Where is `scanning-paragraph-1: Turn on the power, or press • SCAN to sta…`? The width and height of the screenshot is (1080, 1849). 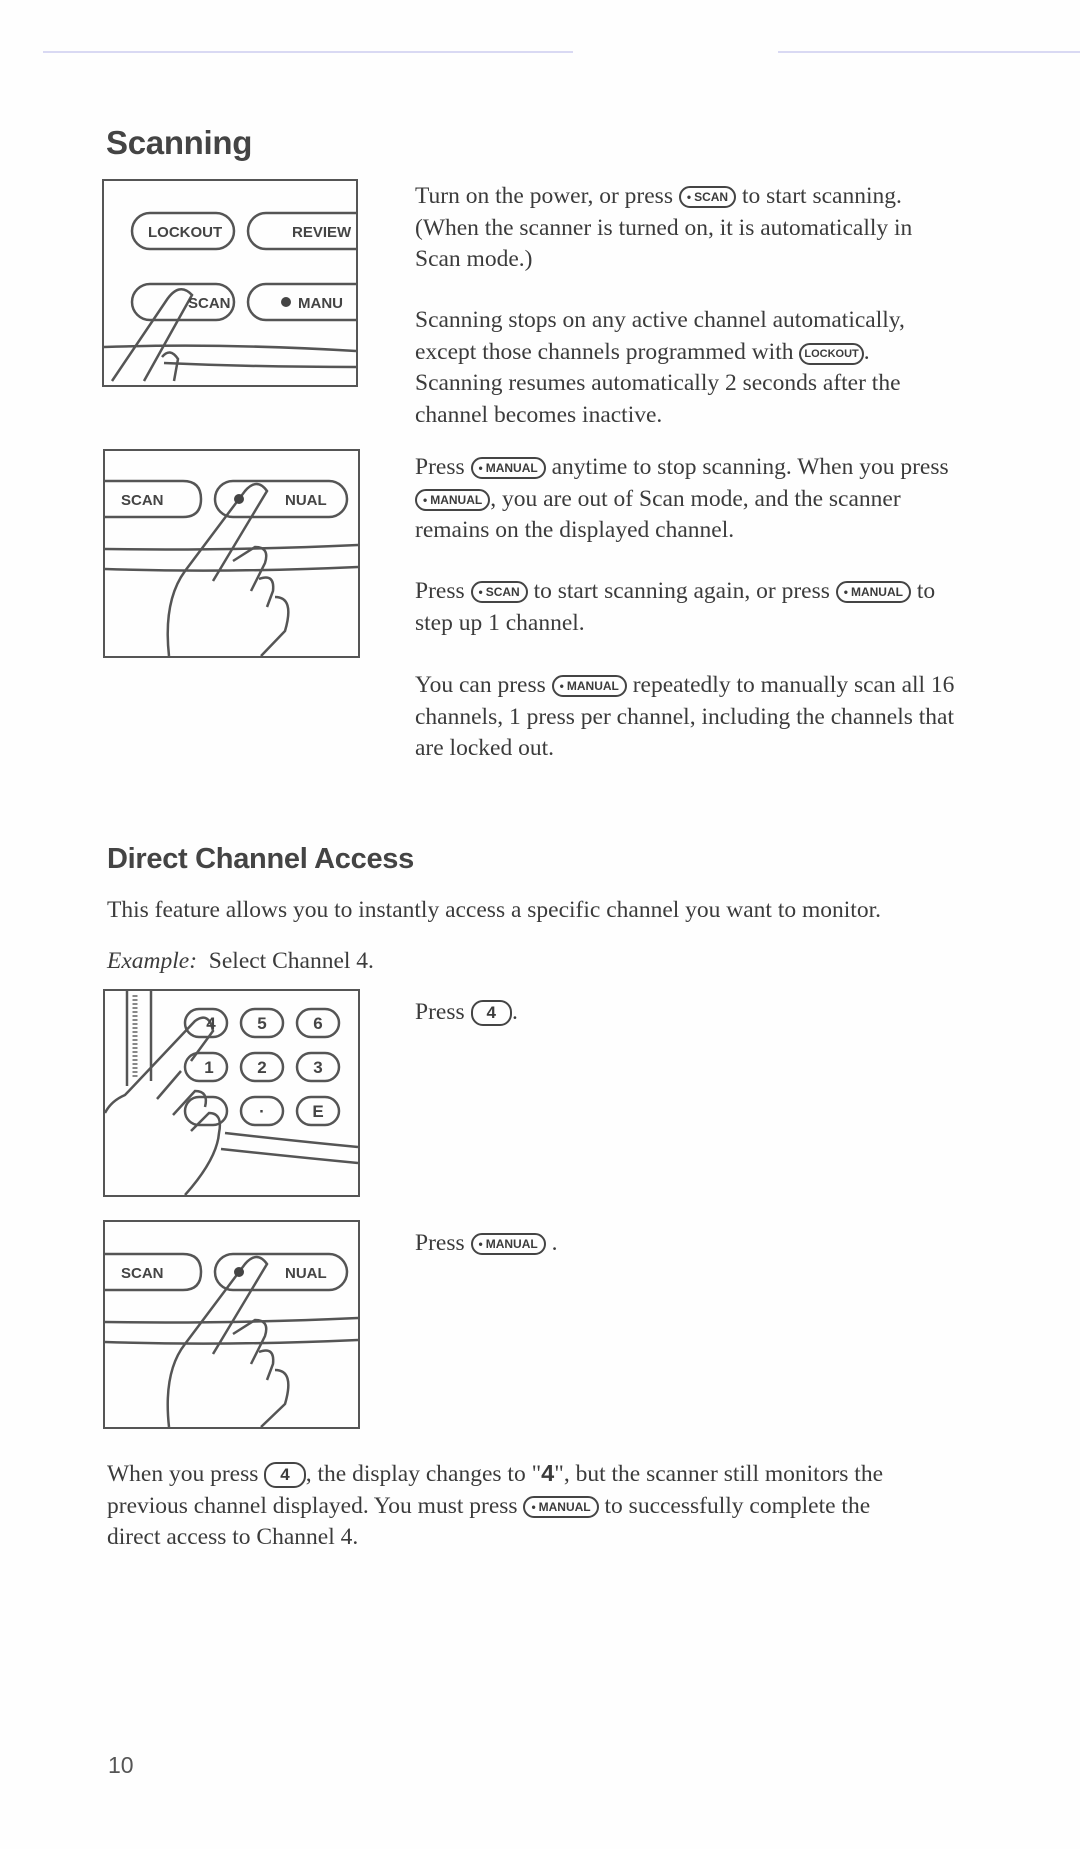 scanning-paragraph-1: Turn on the power, or press • SCAN to sta… is located at coordinates (740, 228).